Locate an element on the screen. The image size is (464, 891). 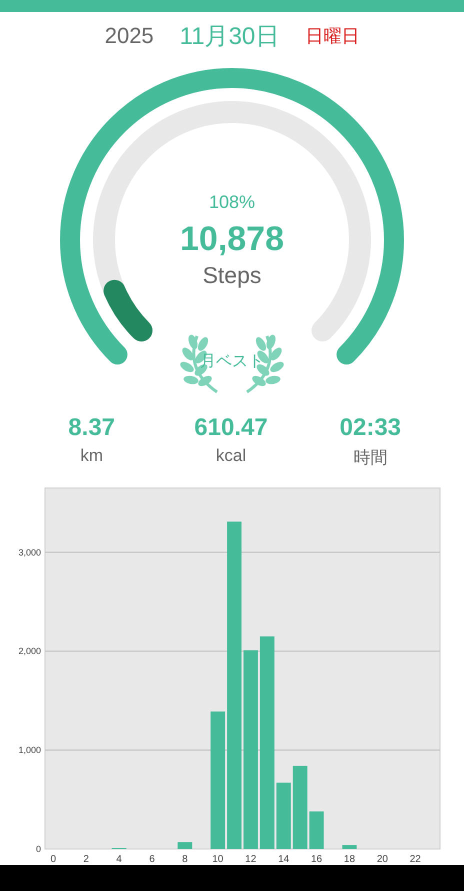
x-tick-label: 0 is located at coordinates (53, 859).